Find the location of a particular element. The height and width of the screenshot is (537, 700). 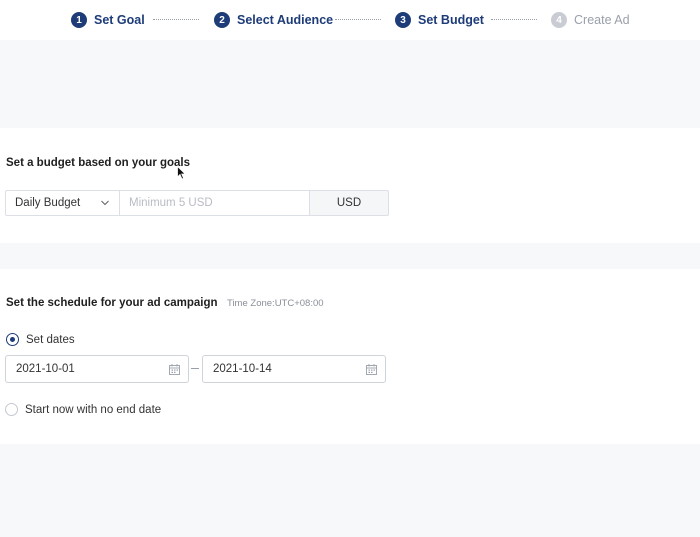

radio-checked is located at coordinates (12, 339).